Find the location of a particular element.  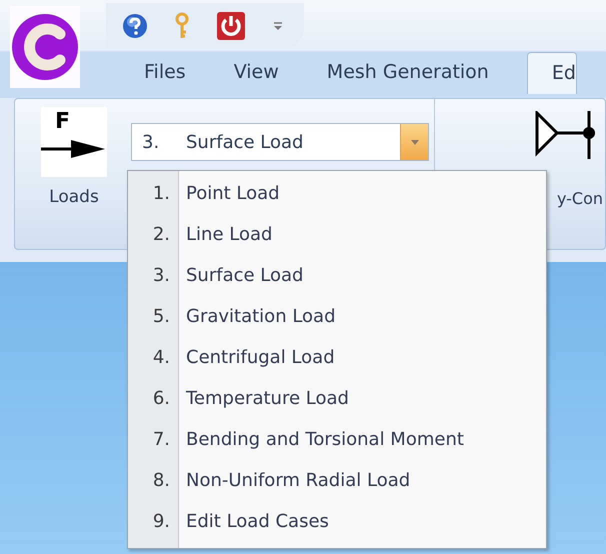

load-type-dropdown: 3. Surface Load is located at coordinates (280, 142).